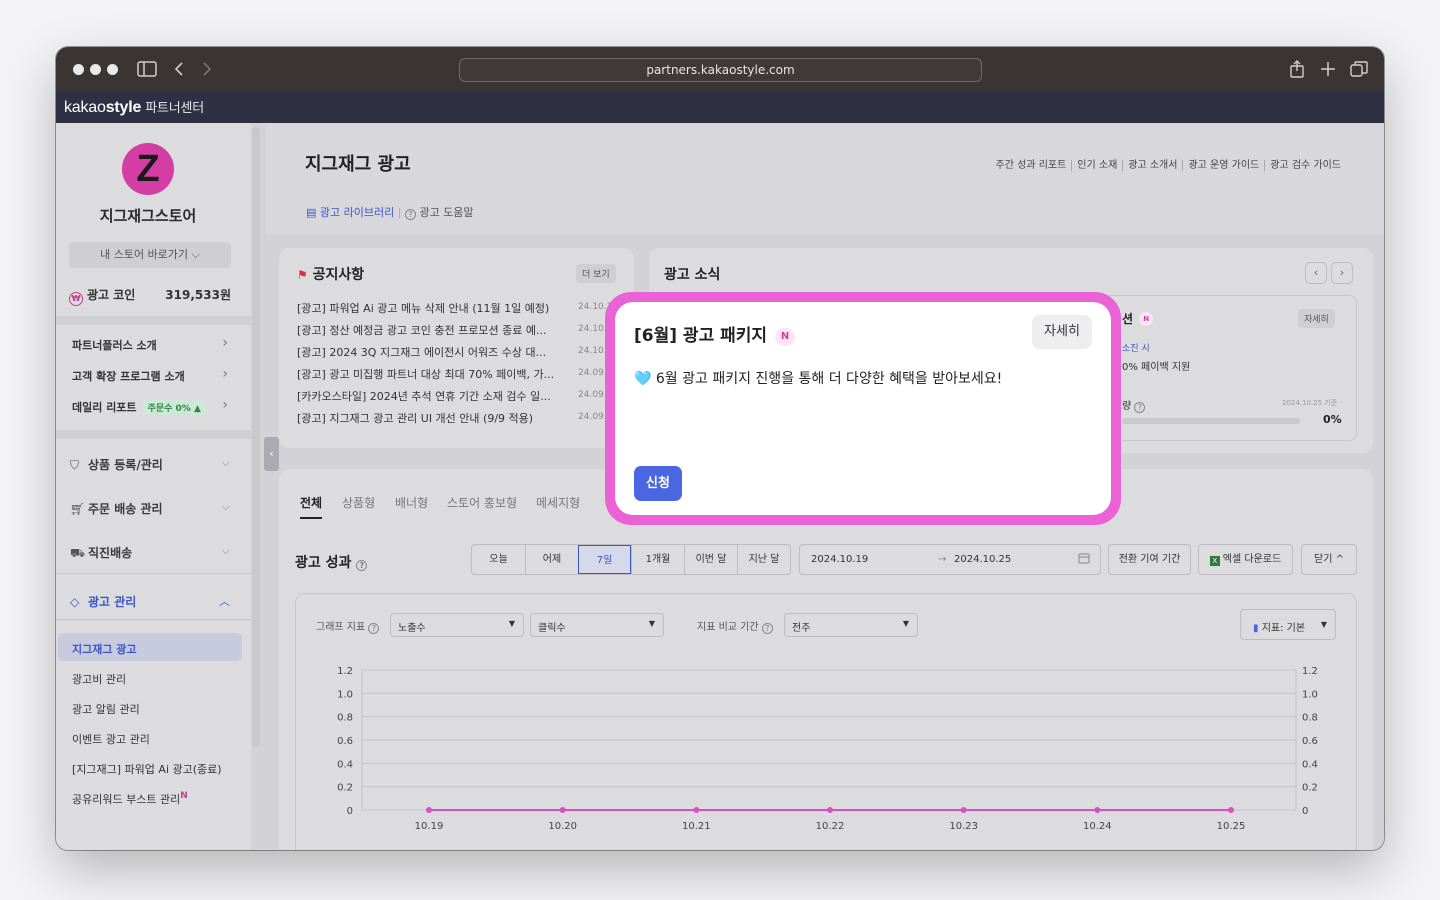 This screenshot has height=900, width=1440. Describe the element at coordinates (763, 559) in the screenshot. I see `period-last-month: 지난 달` at that location.